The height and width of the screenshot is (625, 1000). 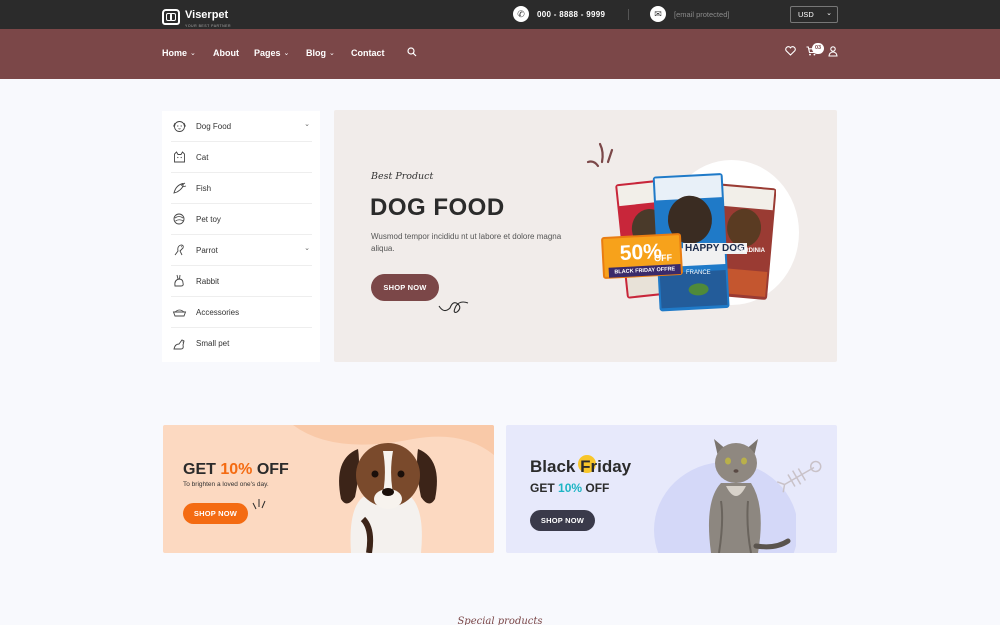 What do you see at coordinates (179, 250) in the screenshot?
I see `parrot-icon` at bounding box center [179, 250].